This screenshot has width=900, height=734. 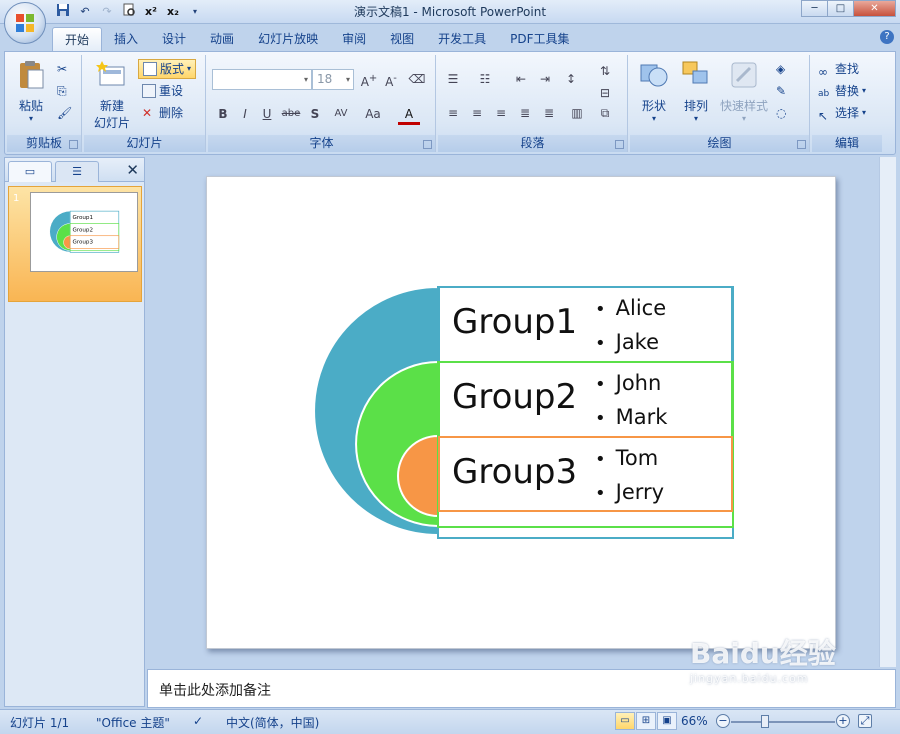 I want to click on clear-formatting-icon: ⌫, so click(x=417, y=79).